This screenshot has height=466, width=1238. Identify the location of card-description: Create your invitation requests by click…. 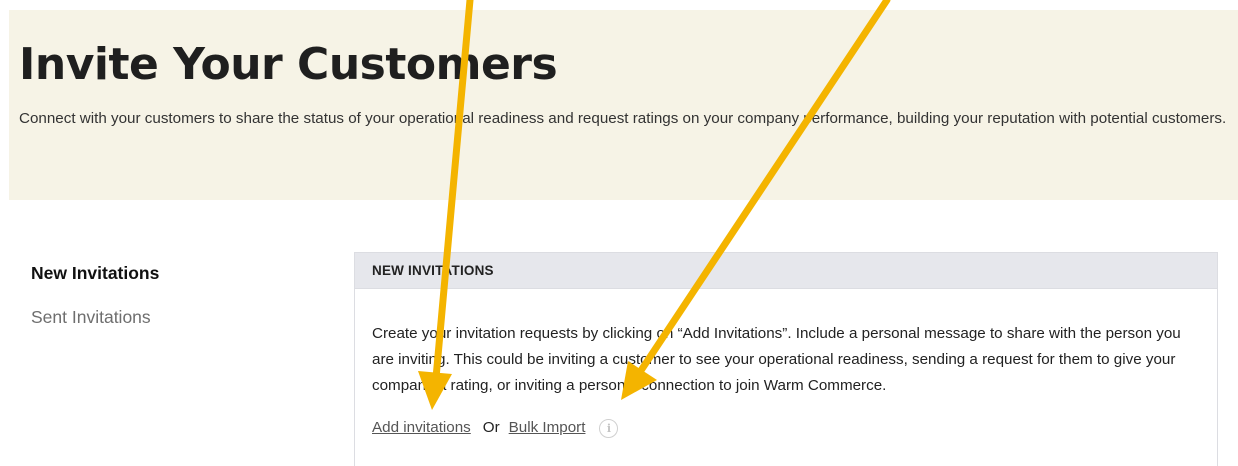
(776, 359).